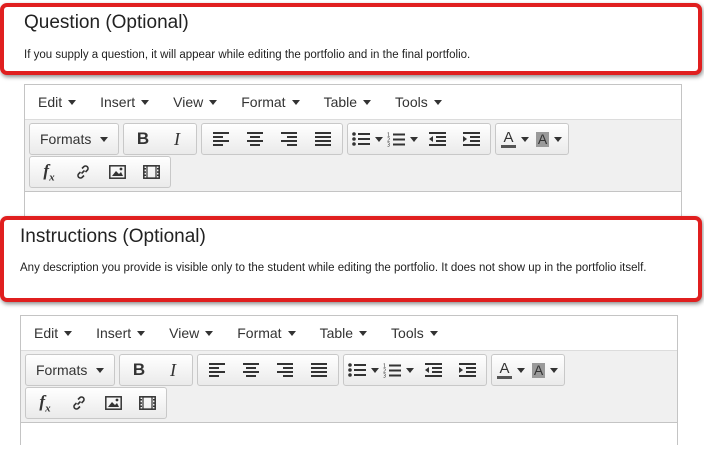 Image resolution: width=704 pixels, height=463 pixels. Describe the element at coordinates (357, 370) in the screenshot. I see `bullet-list-icon` at that location.